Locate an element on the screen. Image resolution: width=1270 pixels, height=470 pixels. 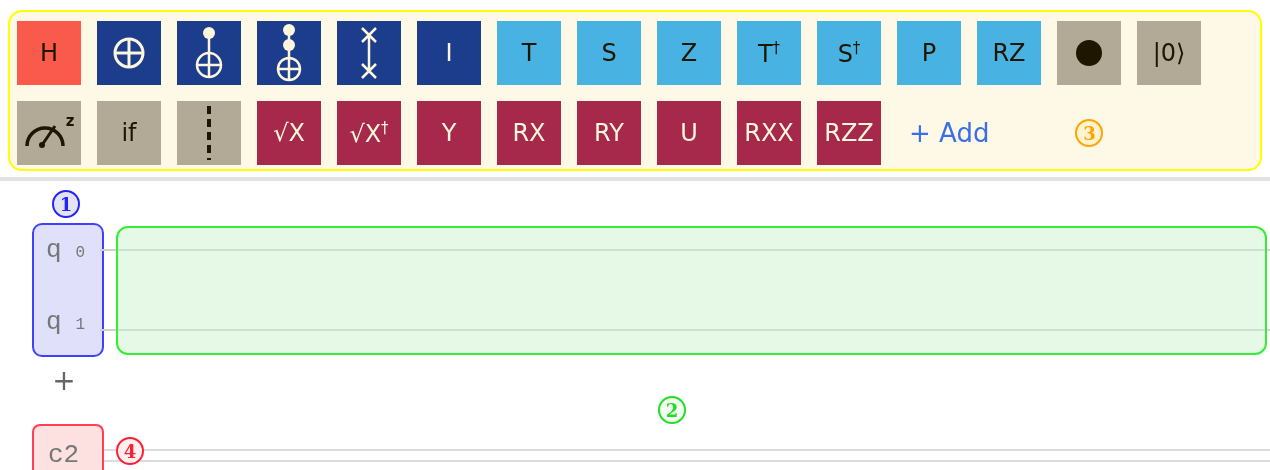
add-qubit-button: + is located at coordinates (64, 381).